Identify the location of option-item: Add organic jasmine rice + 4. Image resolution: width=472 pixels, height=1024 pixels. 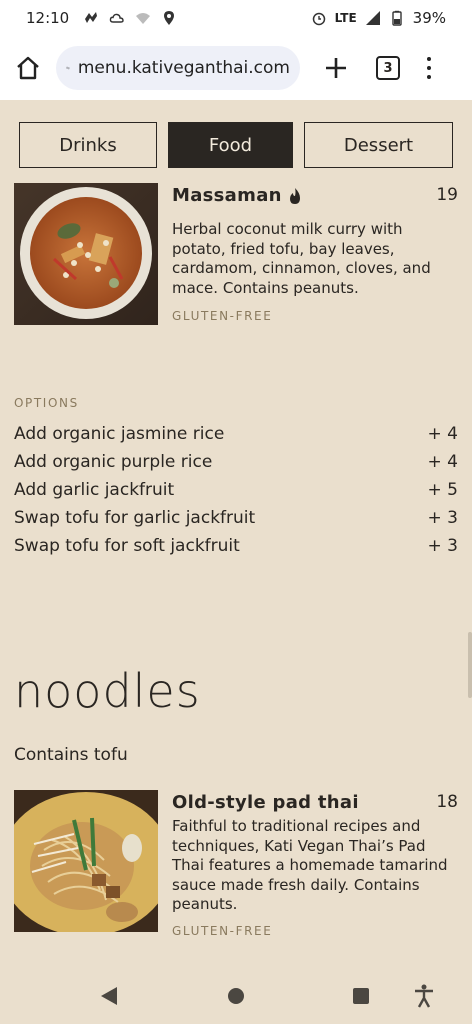
(236, 434).